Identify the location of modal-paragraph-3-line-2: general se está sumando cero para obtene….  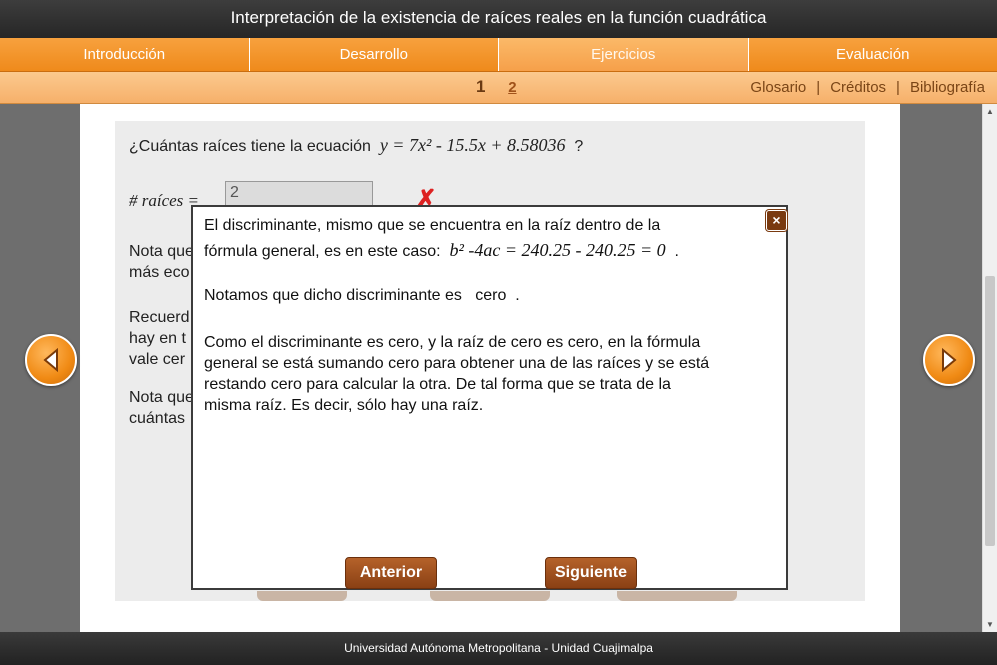
(457, 363).